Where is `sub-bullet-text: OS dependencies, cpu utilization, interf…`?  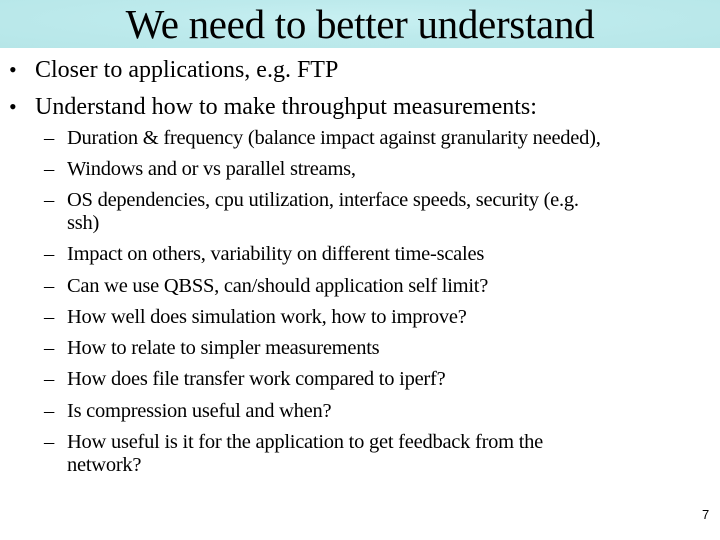 sub-bullet-text: OS dependencies, cpu utilization, interf… is located at coordinates (323, 200).